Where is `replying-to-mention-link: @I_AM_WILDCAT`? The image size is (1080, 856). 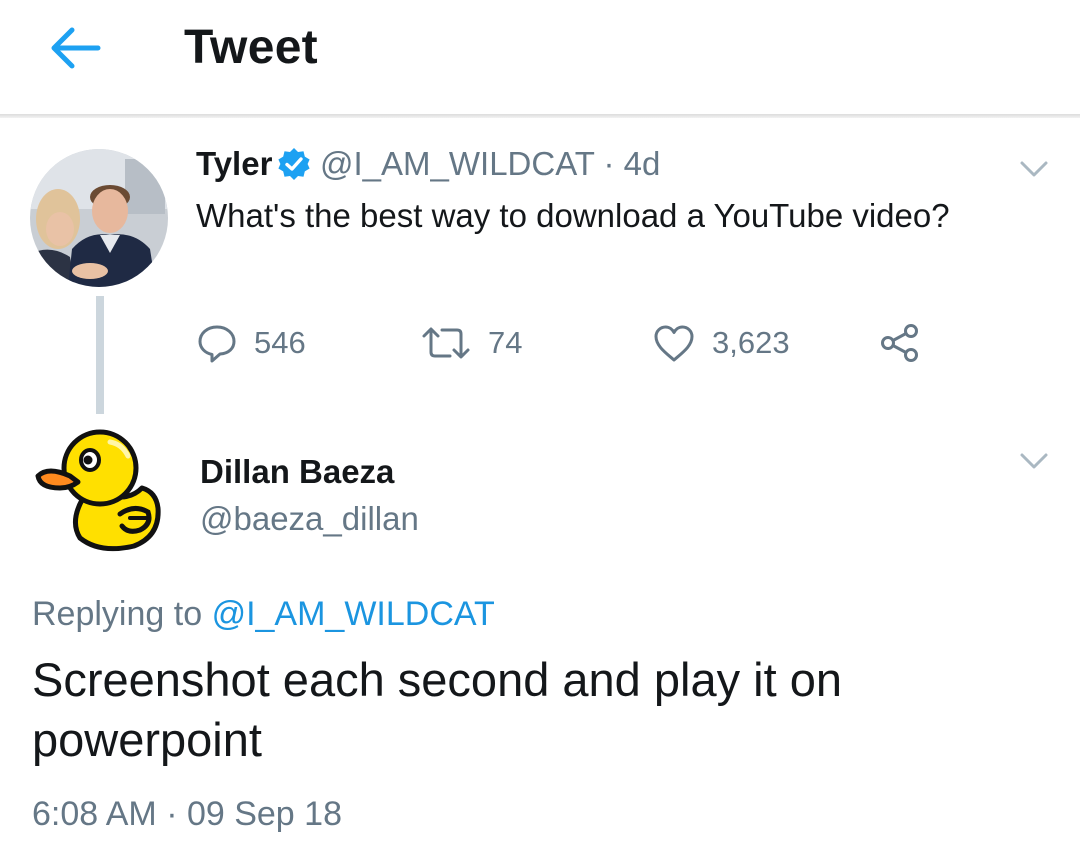 replying-to-mention-link: @I_AM_WILDCAT is located at coordinates (353, 614).